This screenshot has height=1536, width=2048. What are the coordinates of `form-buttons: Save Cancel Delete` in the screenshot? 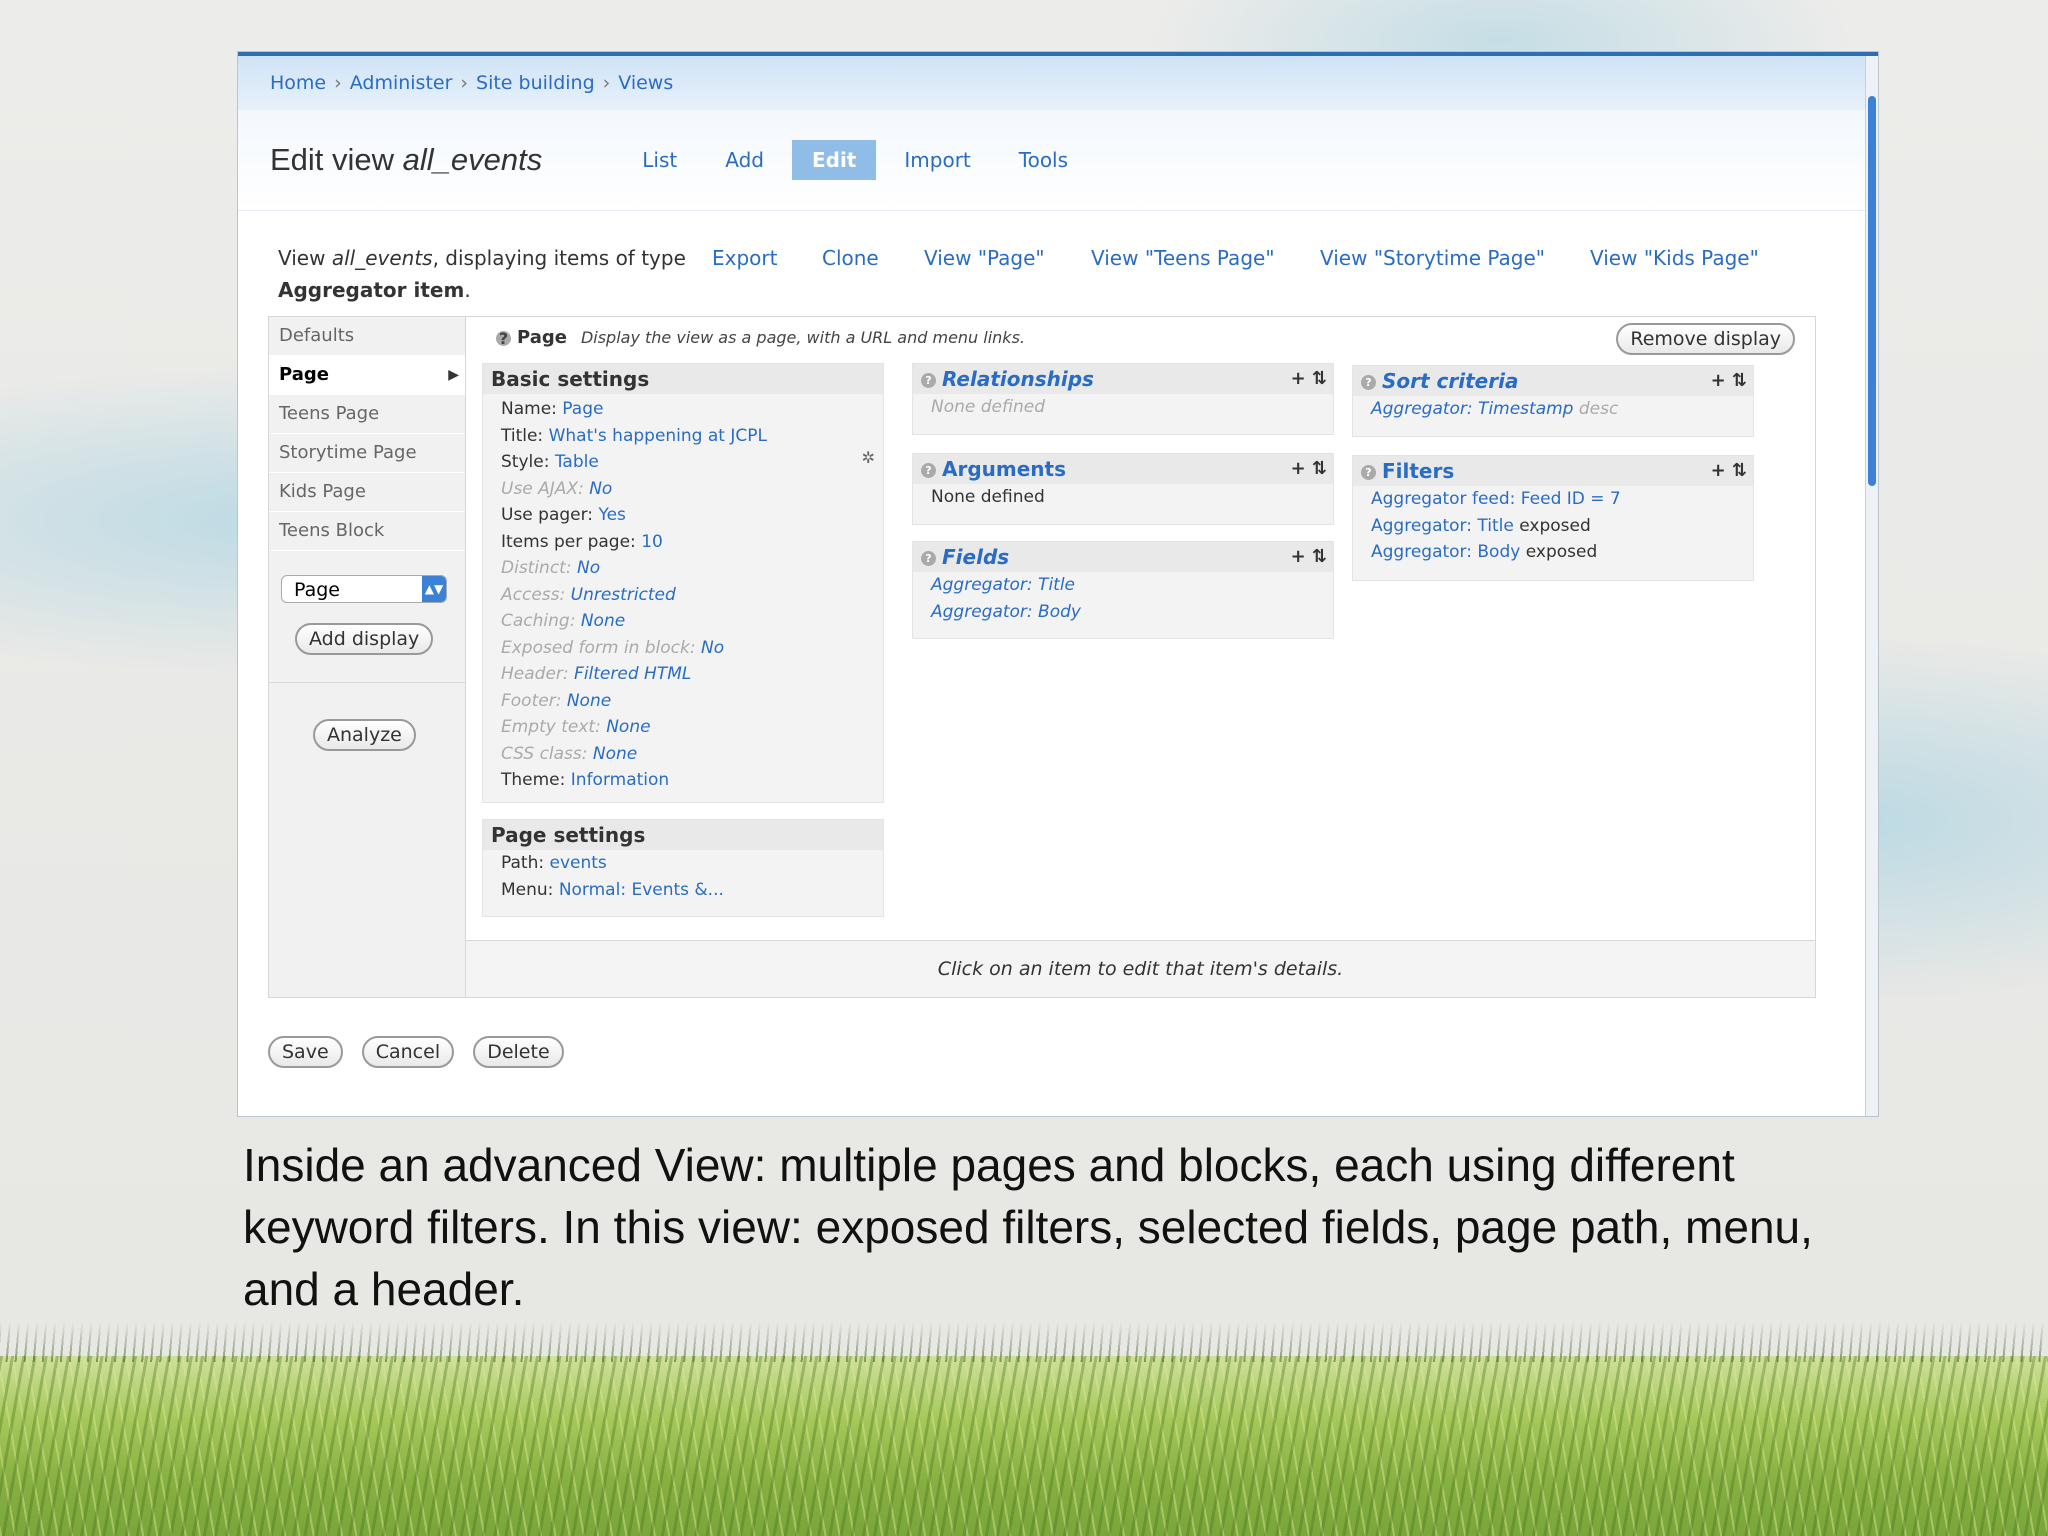 It's located at (423, 1052).